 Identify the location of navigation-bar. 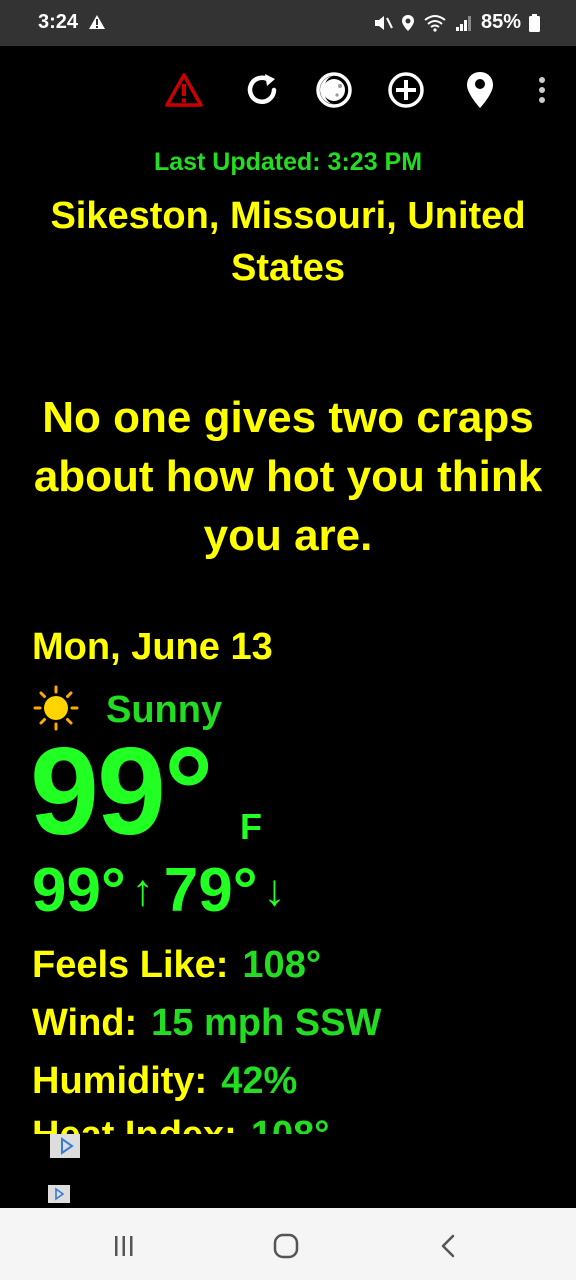
(288, 1244).